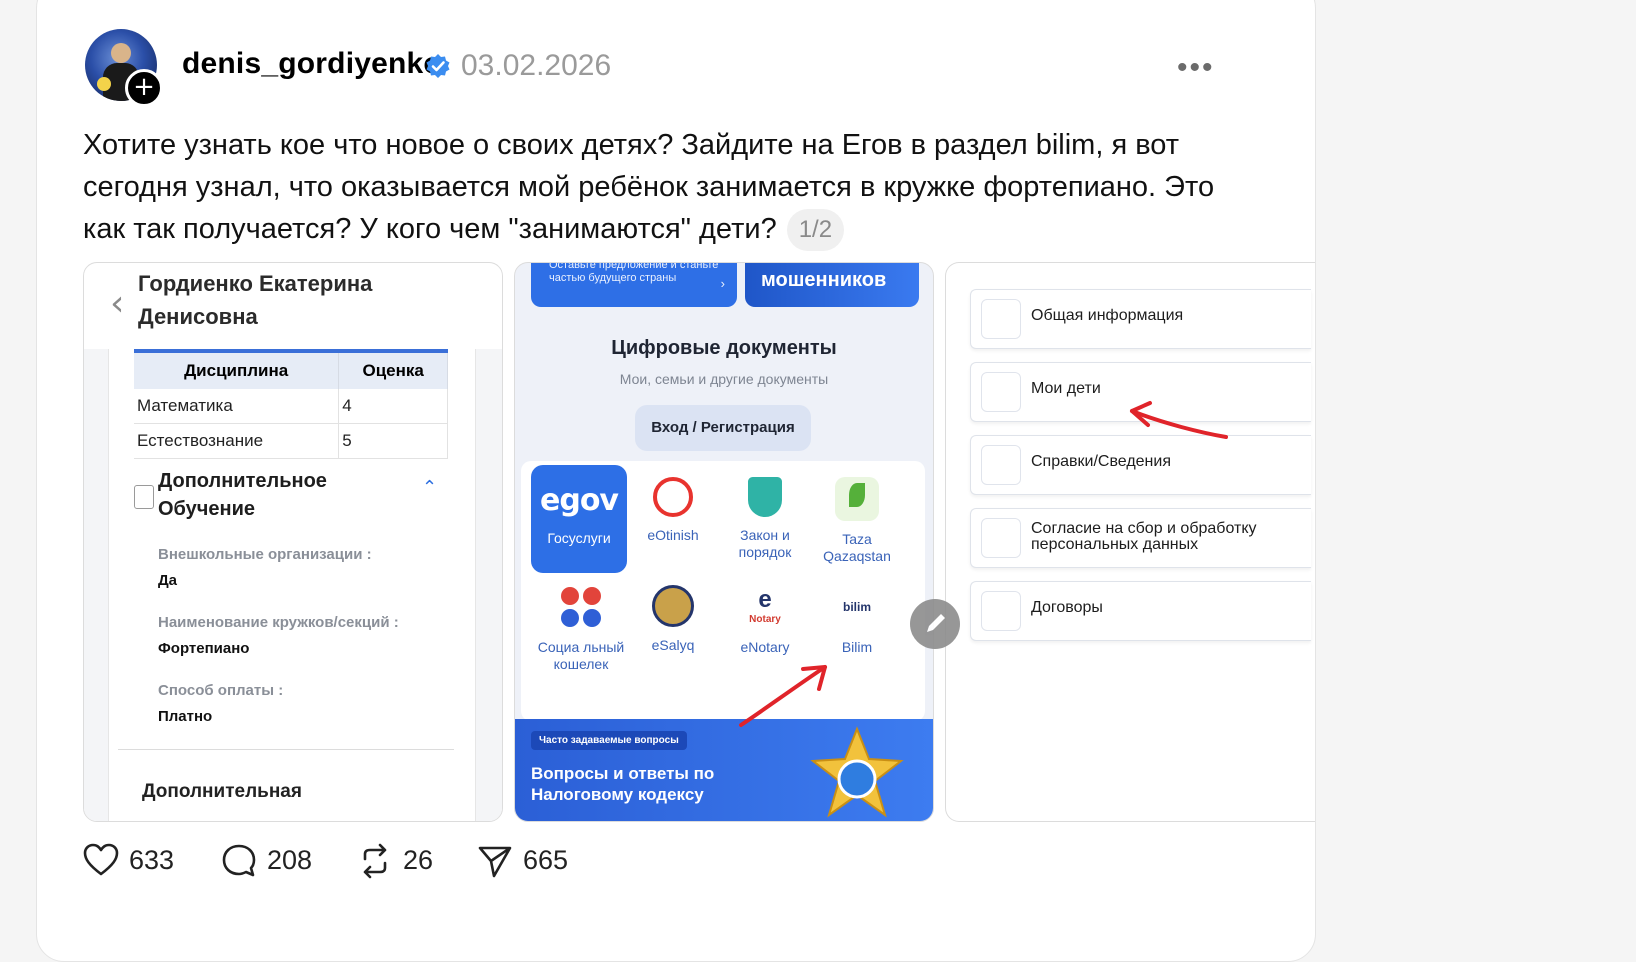 The image size is (1636, 962). What do you see at coordinates (581, 655) in the screenshot?
I see `service-label: Социа льный кошелек` at bounding box center [581, 655].